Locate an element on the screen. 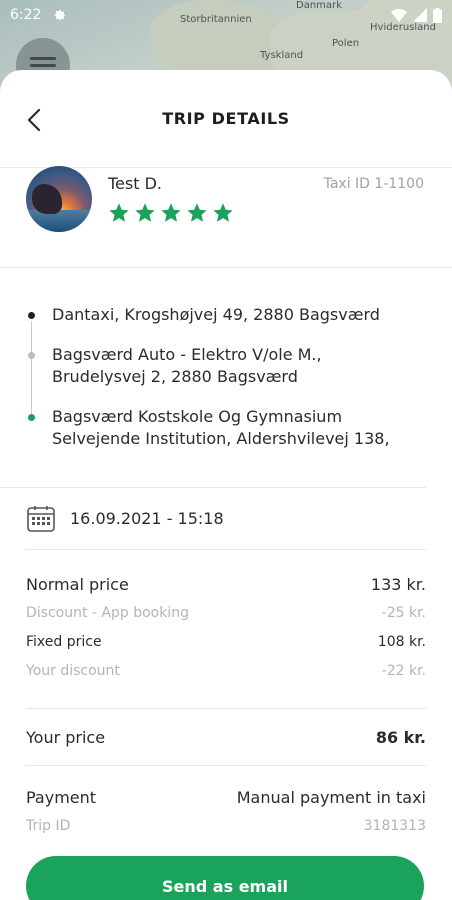 This screenshot has height=900, width=452. back-button is located at coordinates (34, 120).